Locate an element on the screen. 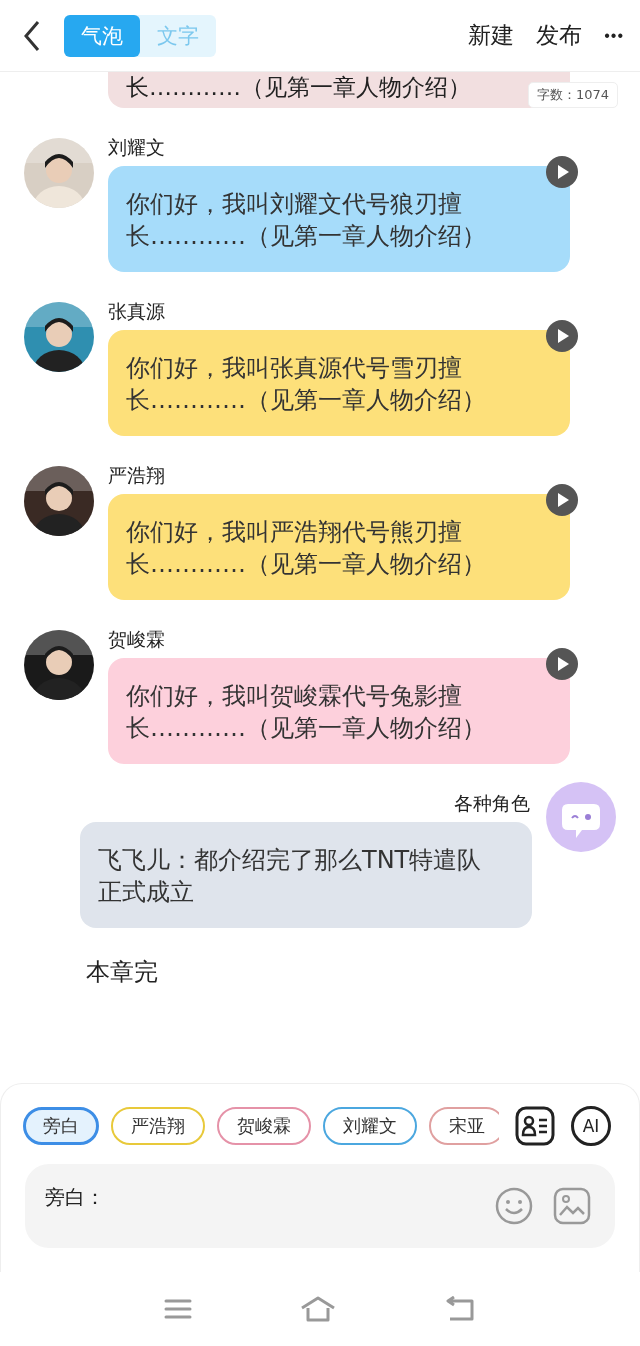 This screenshot has height=1346, width=640. input-label: 旁白： is located at coordinates (75, 1197).